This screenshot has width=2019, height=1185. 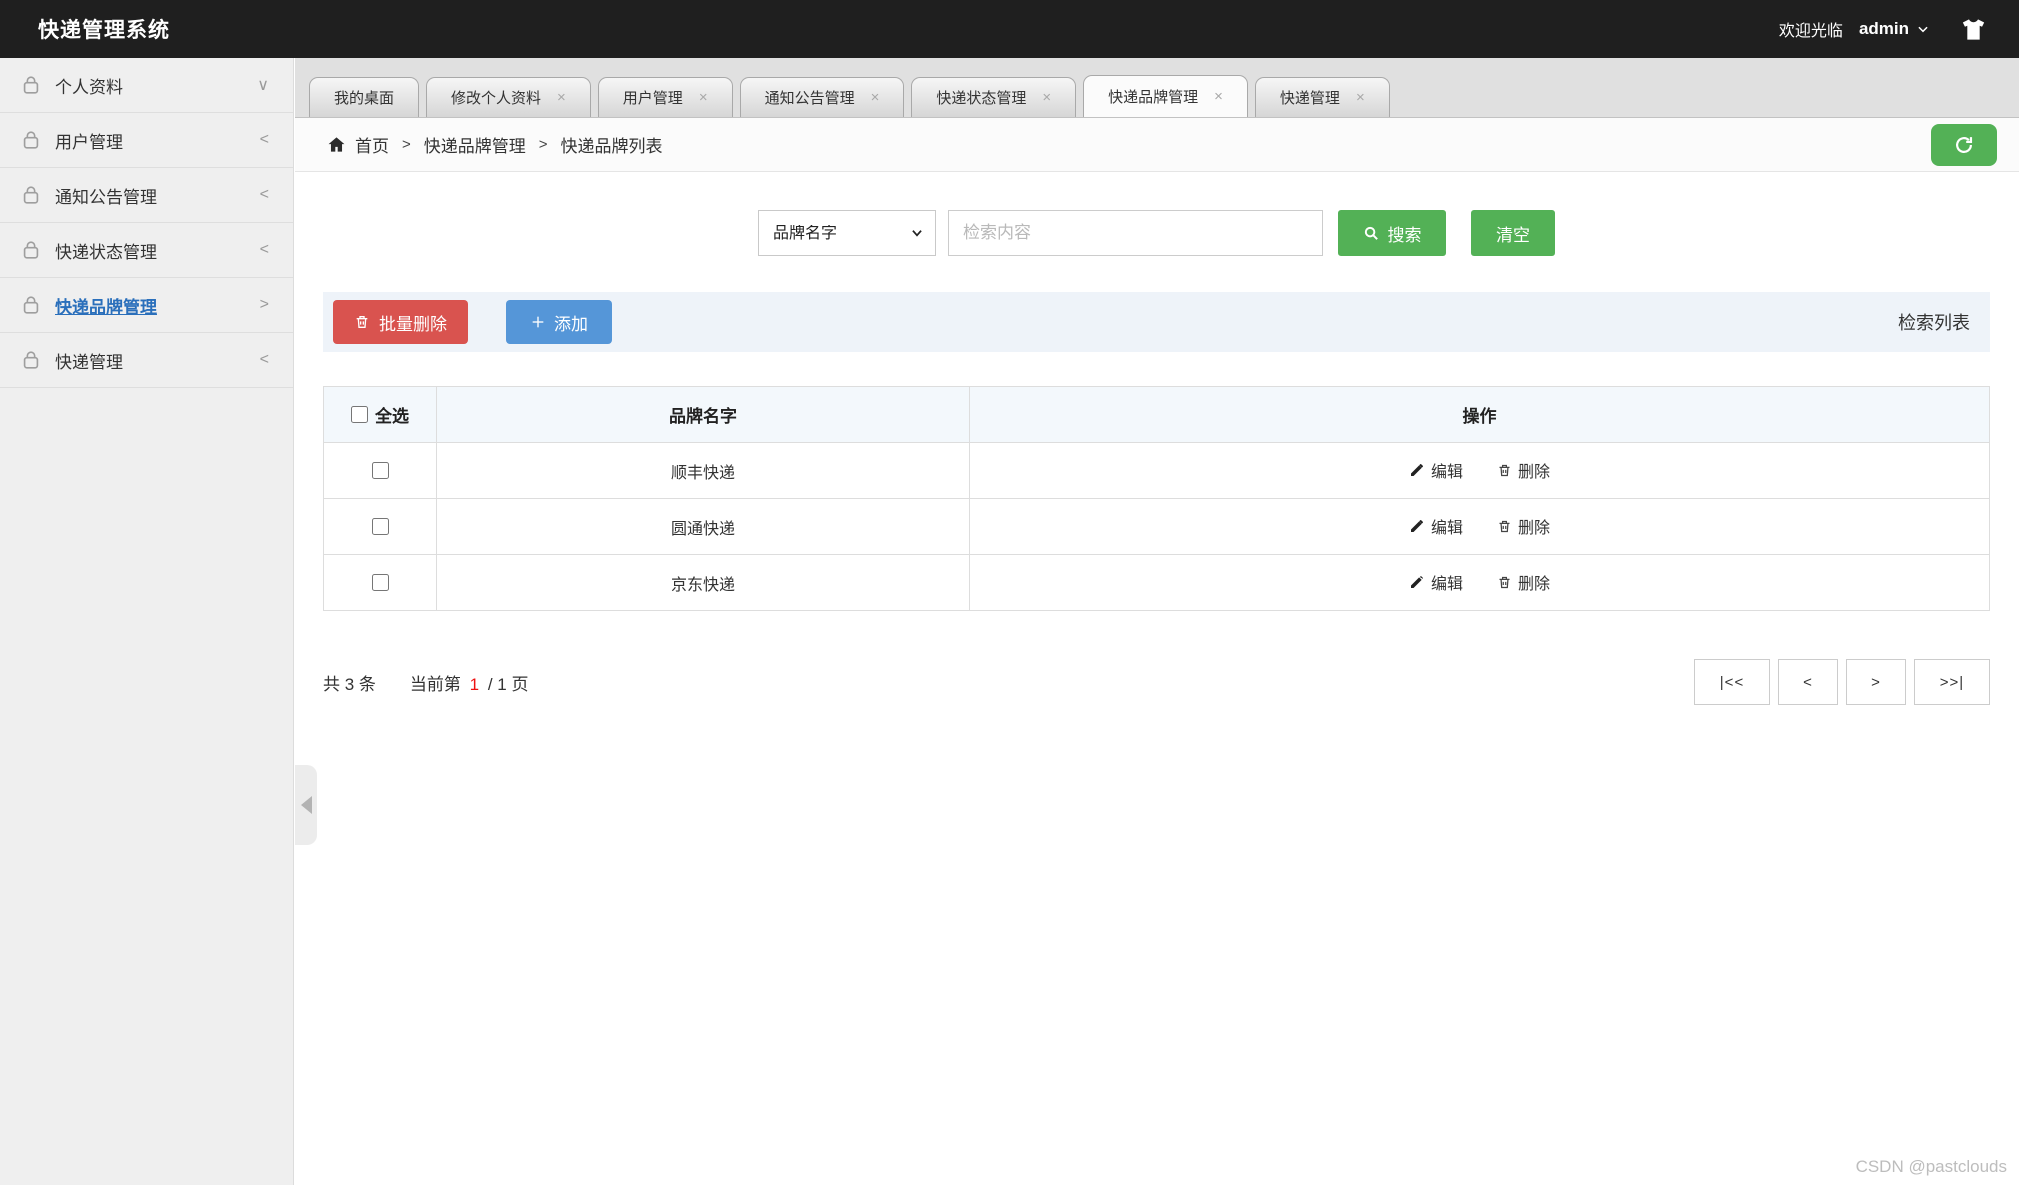 I want to click on app-header: 快递管理系统 欢迎光临 admin, so click(x=1009, y=29).